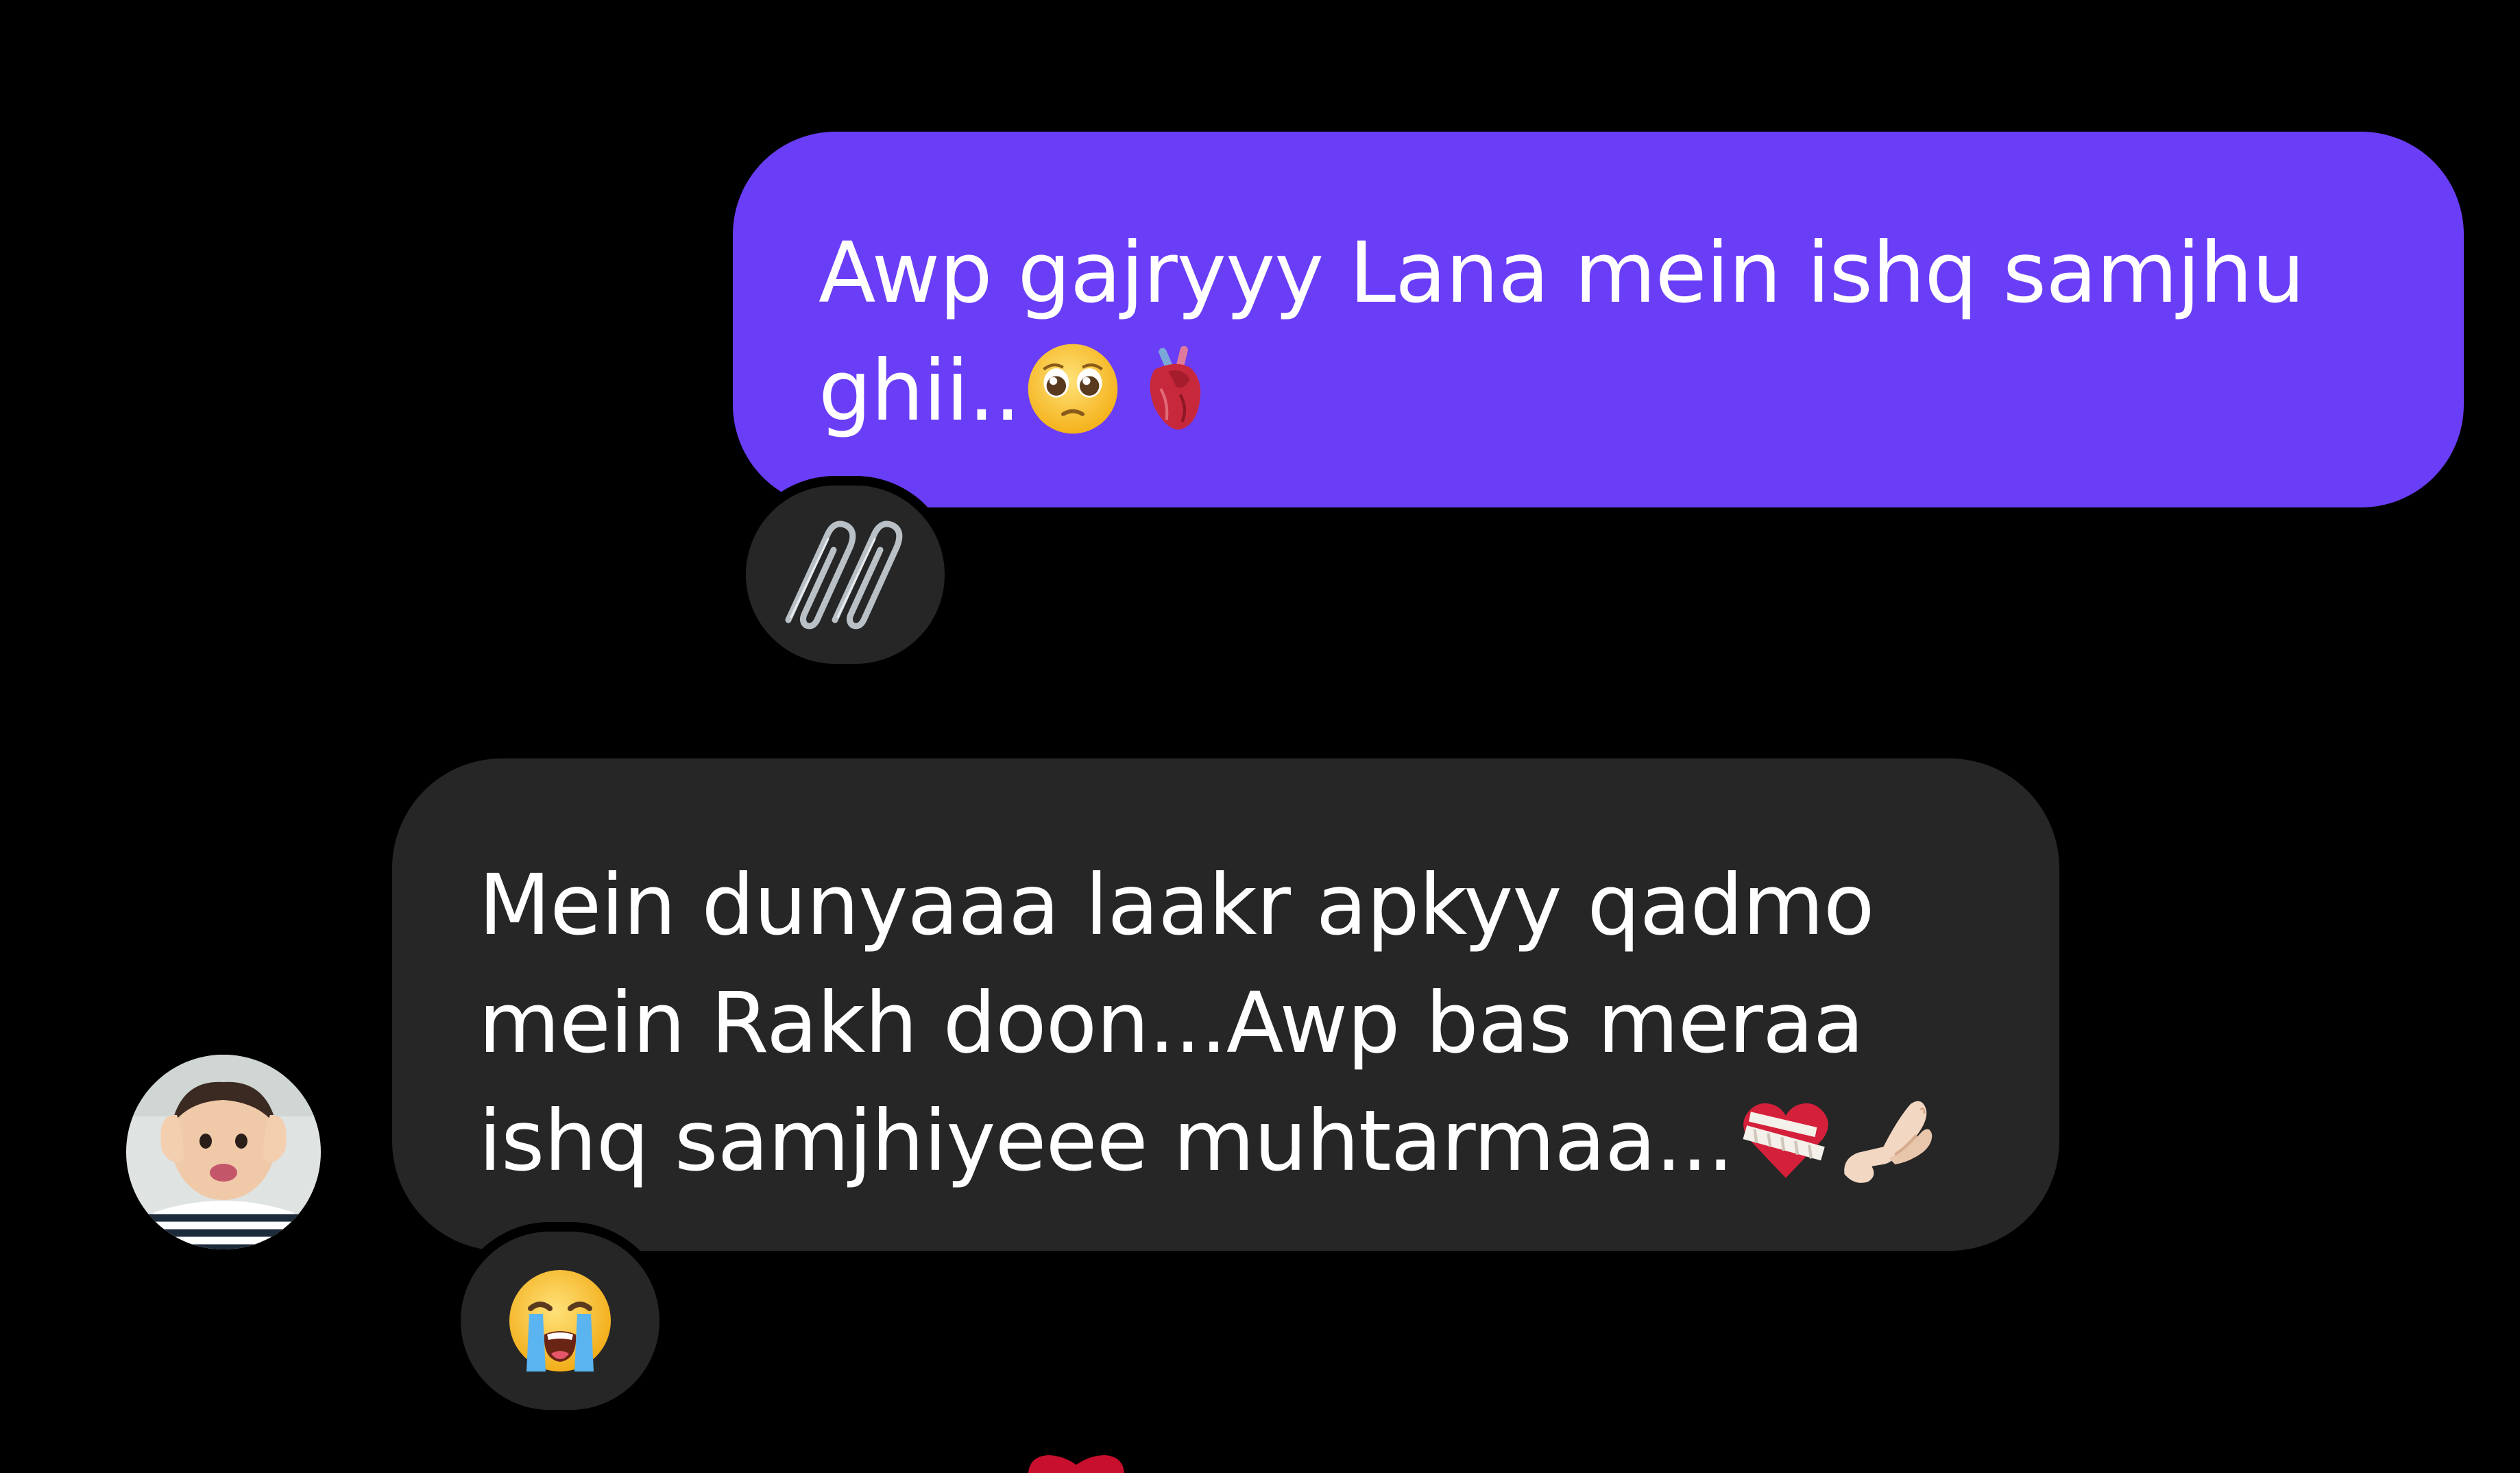 Image resolution: width=2520 pixels, height=1473 pixels. Describe the element at coordinates (1889, 1142) in the screenshot. I see `pinching-hand-icon` at that location.